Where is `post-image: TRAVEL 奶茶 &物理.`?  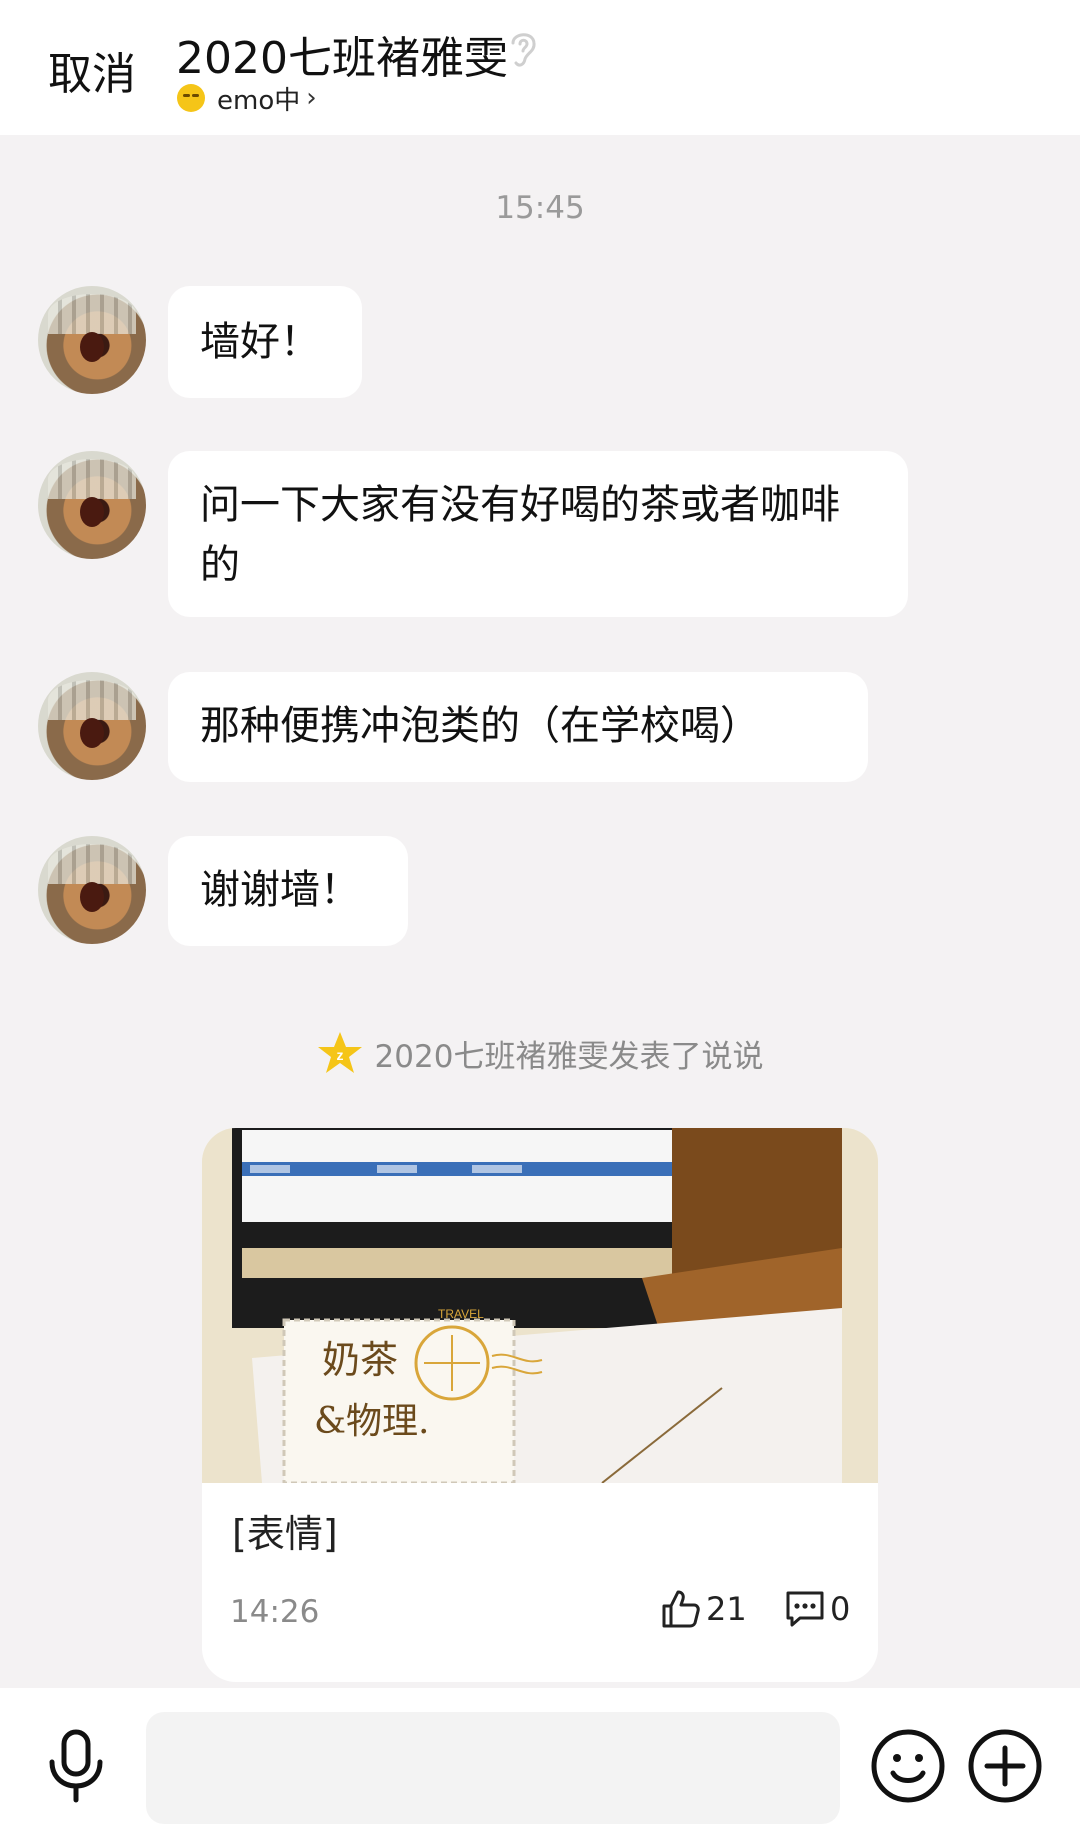
post-image: TRAVEL 奶茶 &物理. is located at coordinates (540, 1305).